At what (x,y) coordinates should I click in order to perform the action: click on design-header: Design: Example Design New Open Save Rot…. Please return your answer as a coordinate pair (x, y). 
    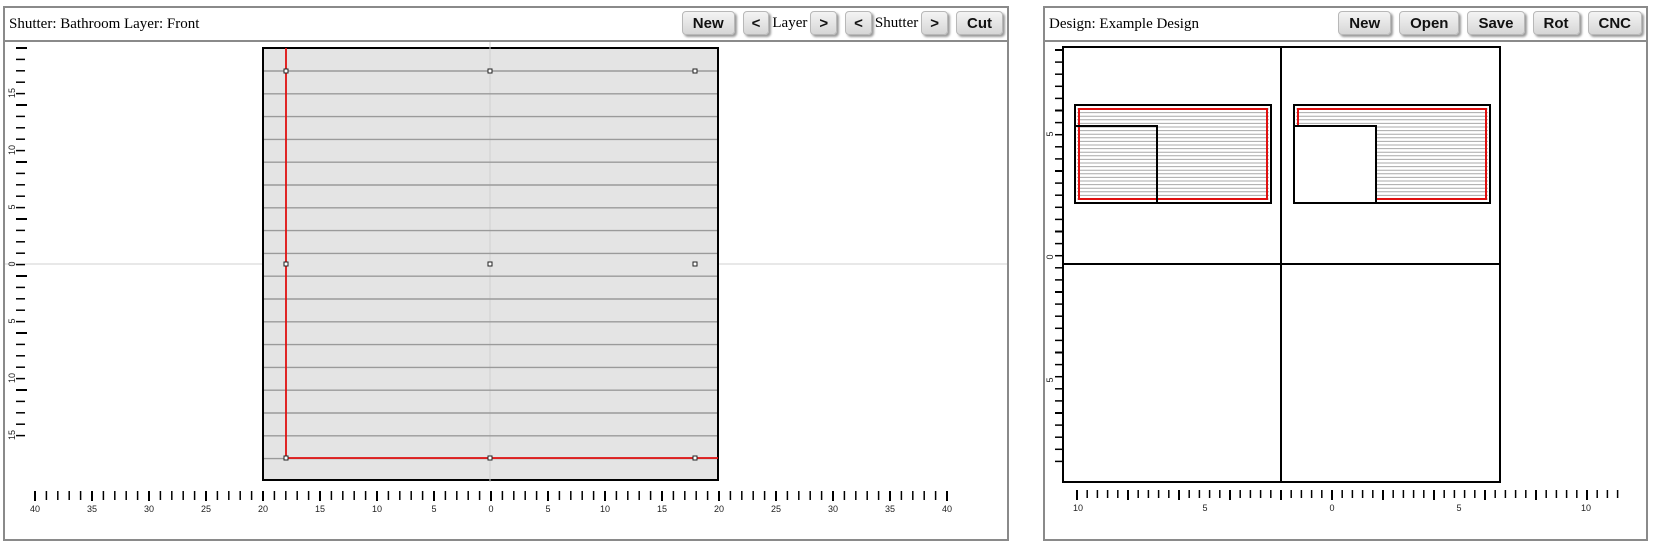
    Looking at the image, I should click on (1345, 25).